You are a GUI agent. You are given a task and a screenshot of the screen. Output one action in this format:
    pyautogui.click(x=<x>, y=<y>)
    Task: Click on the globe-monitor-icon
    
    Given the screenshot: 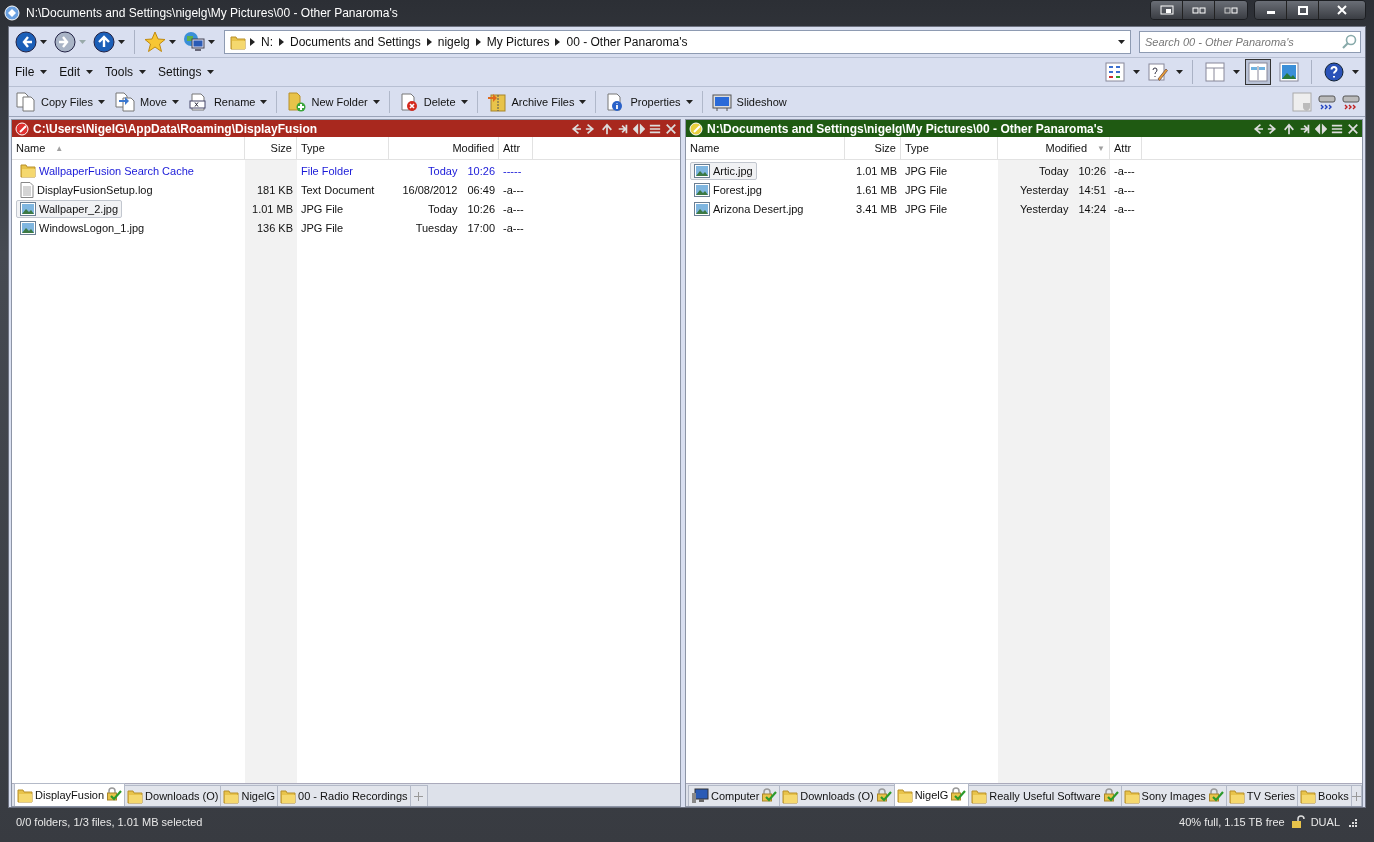 What is the action you would take?
    pyautogui.click(x=194, y=42)
    